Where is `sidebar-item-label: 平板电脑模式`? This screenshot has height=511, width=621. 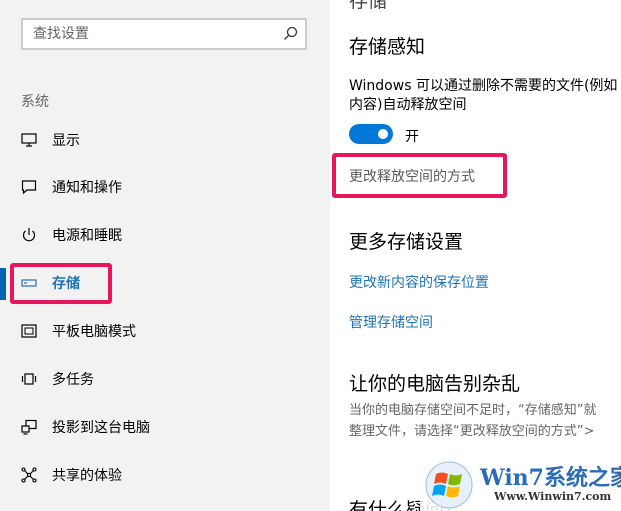 sidebar-item-label: 平板电脑模式 is located at coordinates (94, 332).